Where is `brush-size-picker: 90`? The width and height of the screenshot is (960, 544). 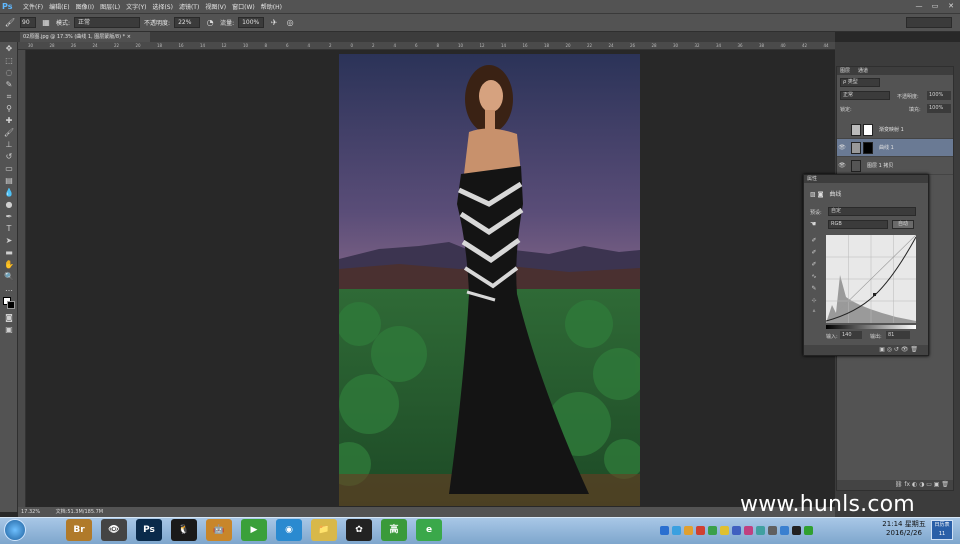 brush-size-picker: 90 is located at coordinates (28, 22).